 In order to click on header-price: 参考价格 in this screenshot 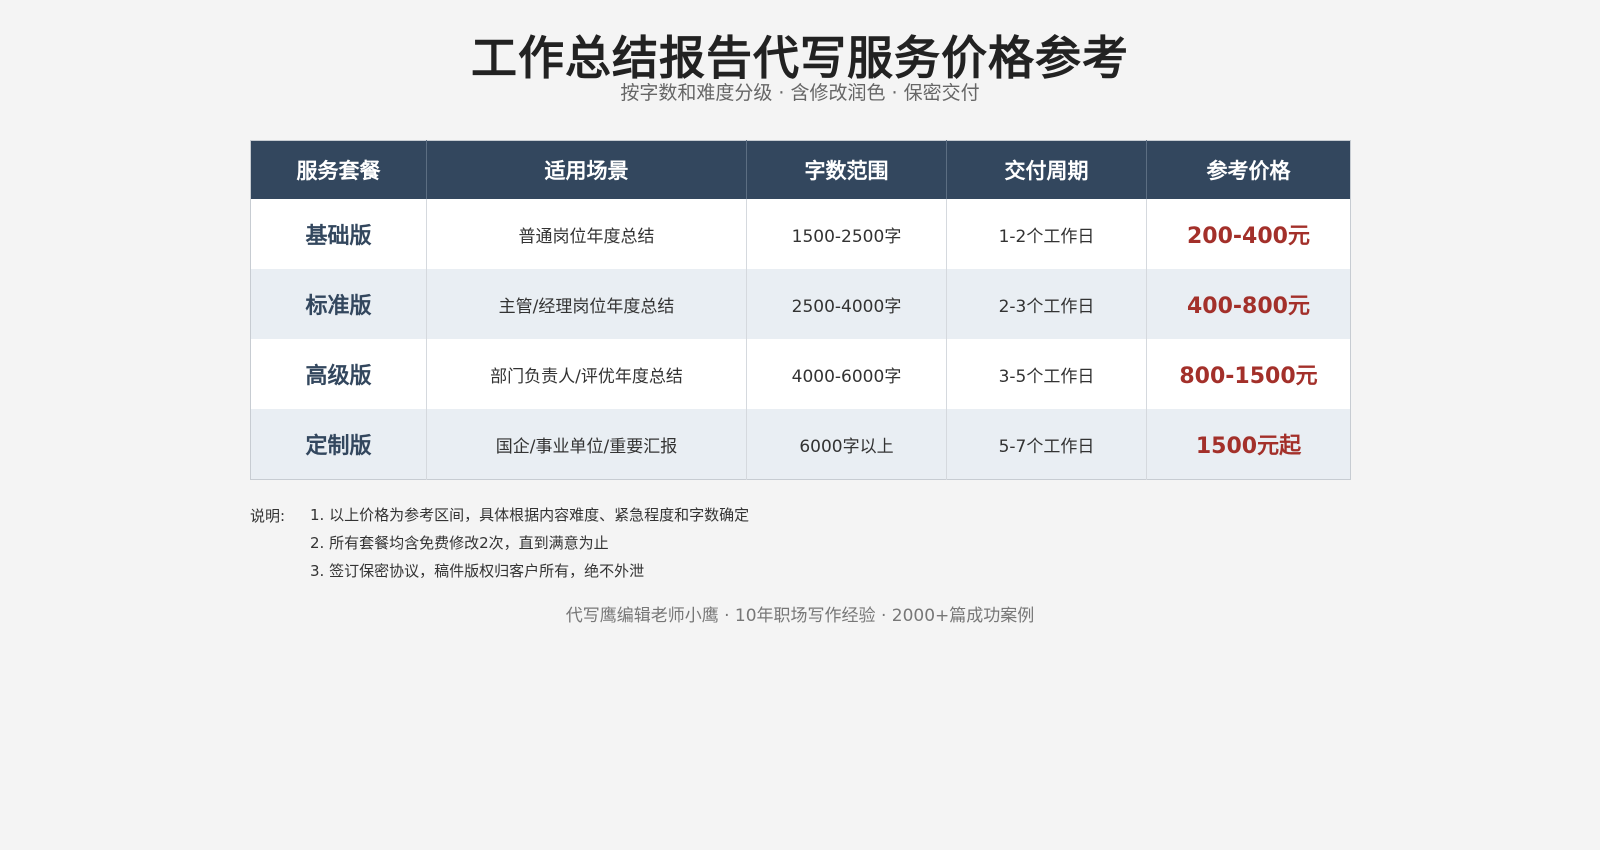, I will do `click(1248, 169)`.